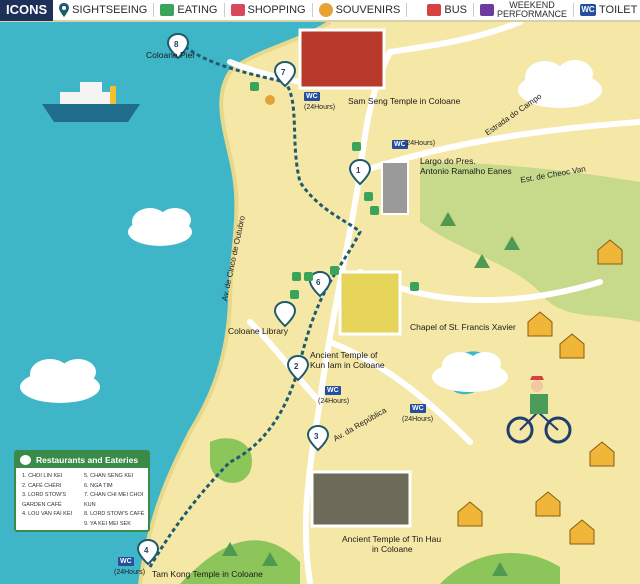 Image resolution: width=640 pixels, height=584 pixels. I want to click on legend-bus: BUS, so click(447, 10).